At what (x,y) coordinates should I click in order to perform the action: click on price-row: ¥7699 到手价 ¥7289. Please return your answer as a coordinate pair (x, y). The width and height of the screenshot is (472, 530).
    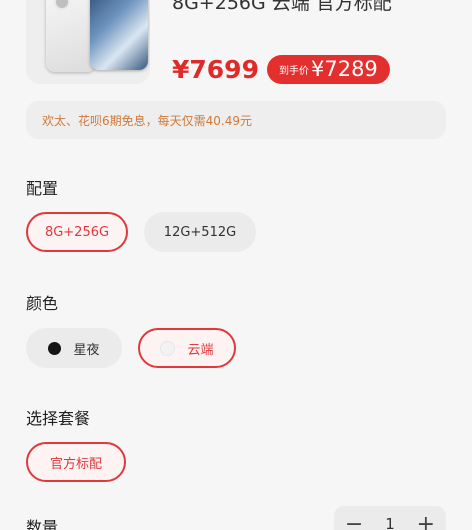
    Looking at the image, I should click on (281, 69).